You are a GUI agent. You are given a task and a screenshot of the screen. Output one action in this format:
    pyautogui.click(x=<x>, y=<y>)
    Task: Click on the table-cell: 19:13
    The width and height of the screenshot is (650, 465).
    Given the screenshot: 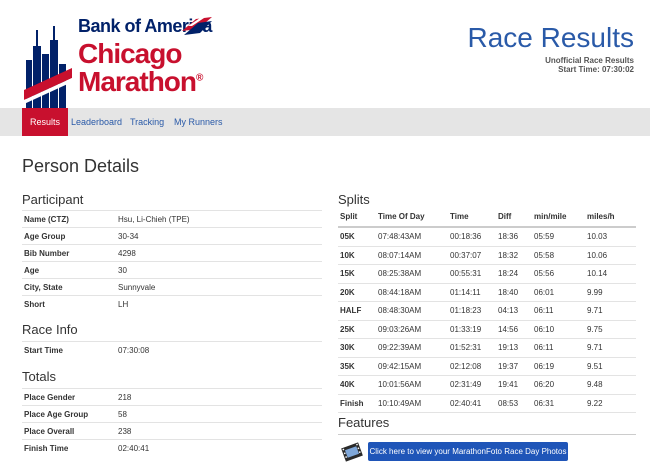 What is the action you would take?
    pyautogui.click(x=508, y=347)
    